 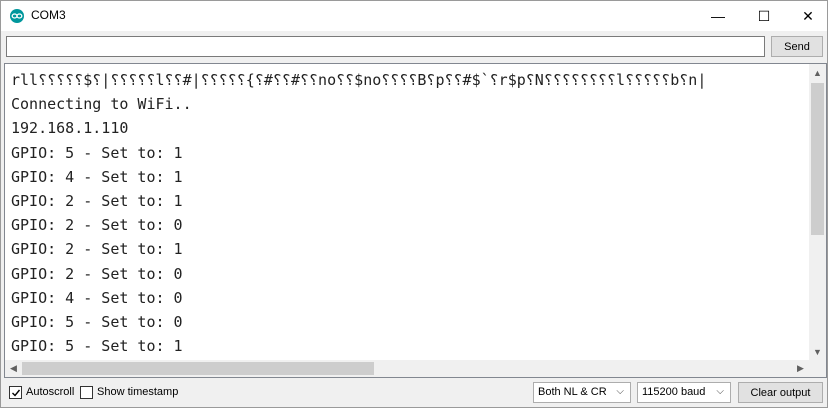 What do you see at coordinates (17, 16) in the screenshot?
I see `arduino-logo-icon` at bounding box center [17, 16].